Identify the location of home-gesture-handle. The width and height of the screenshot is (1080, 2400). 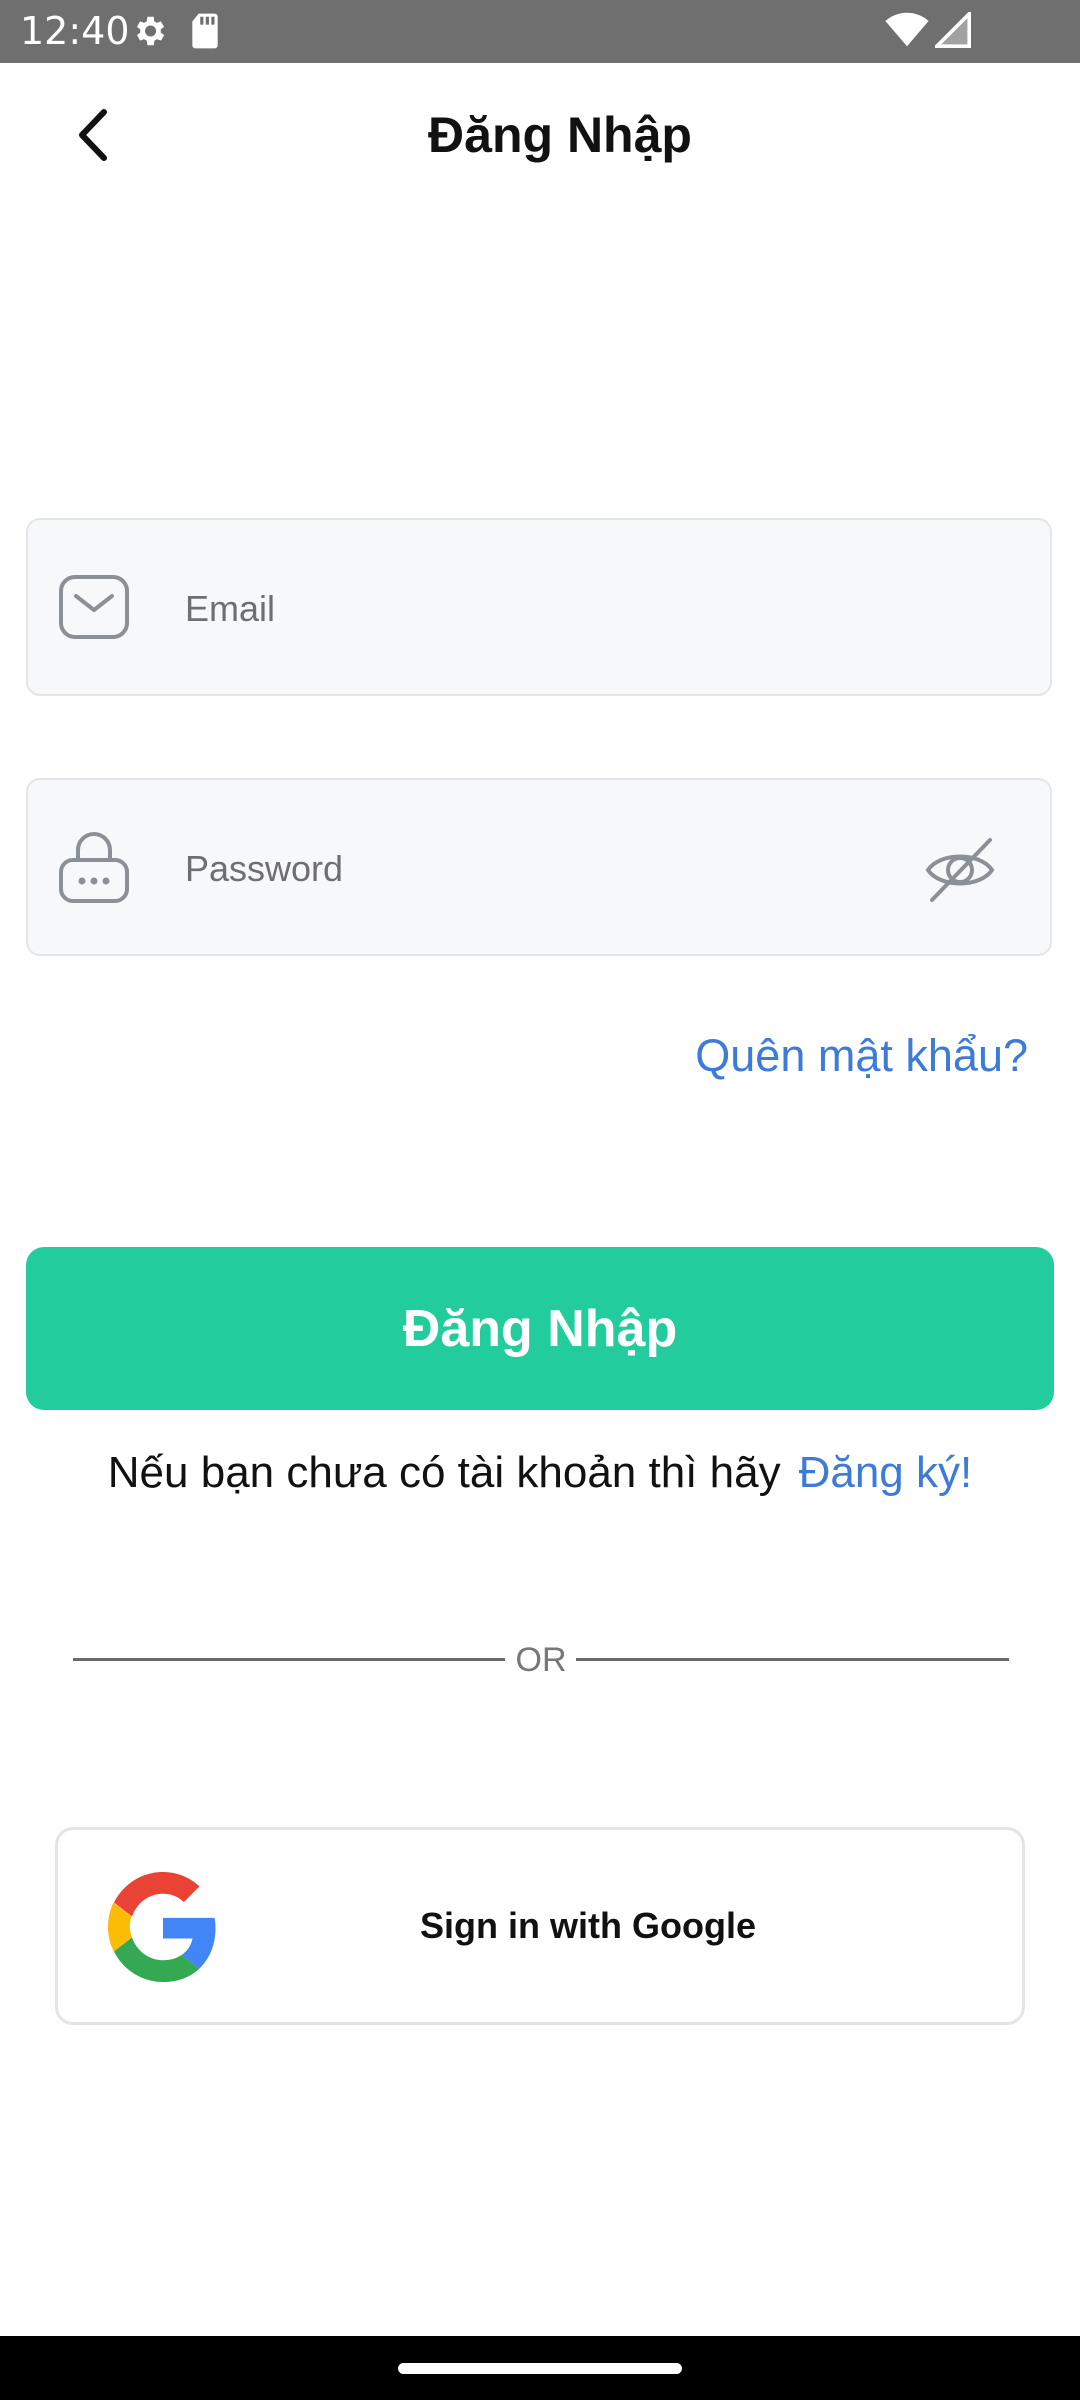
(540, 2368).